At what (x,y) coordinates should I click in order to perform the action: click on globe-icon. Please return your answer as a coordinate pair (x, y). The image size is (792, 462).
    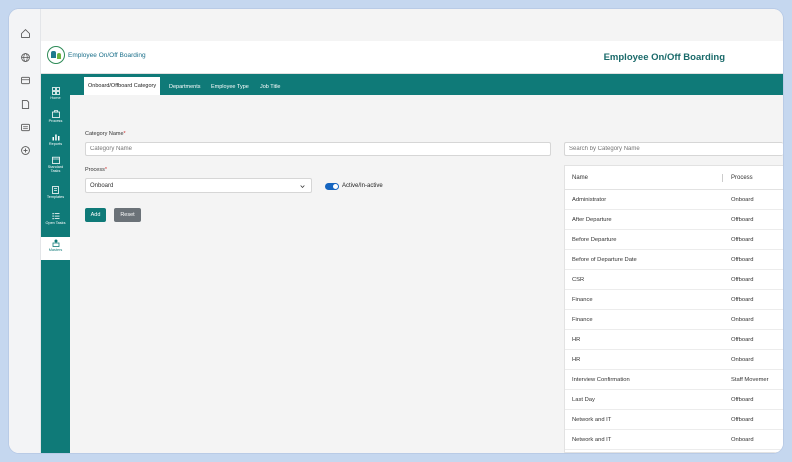
    Looking at the image, I should click on (25, 57).